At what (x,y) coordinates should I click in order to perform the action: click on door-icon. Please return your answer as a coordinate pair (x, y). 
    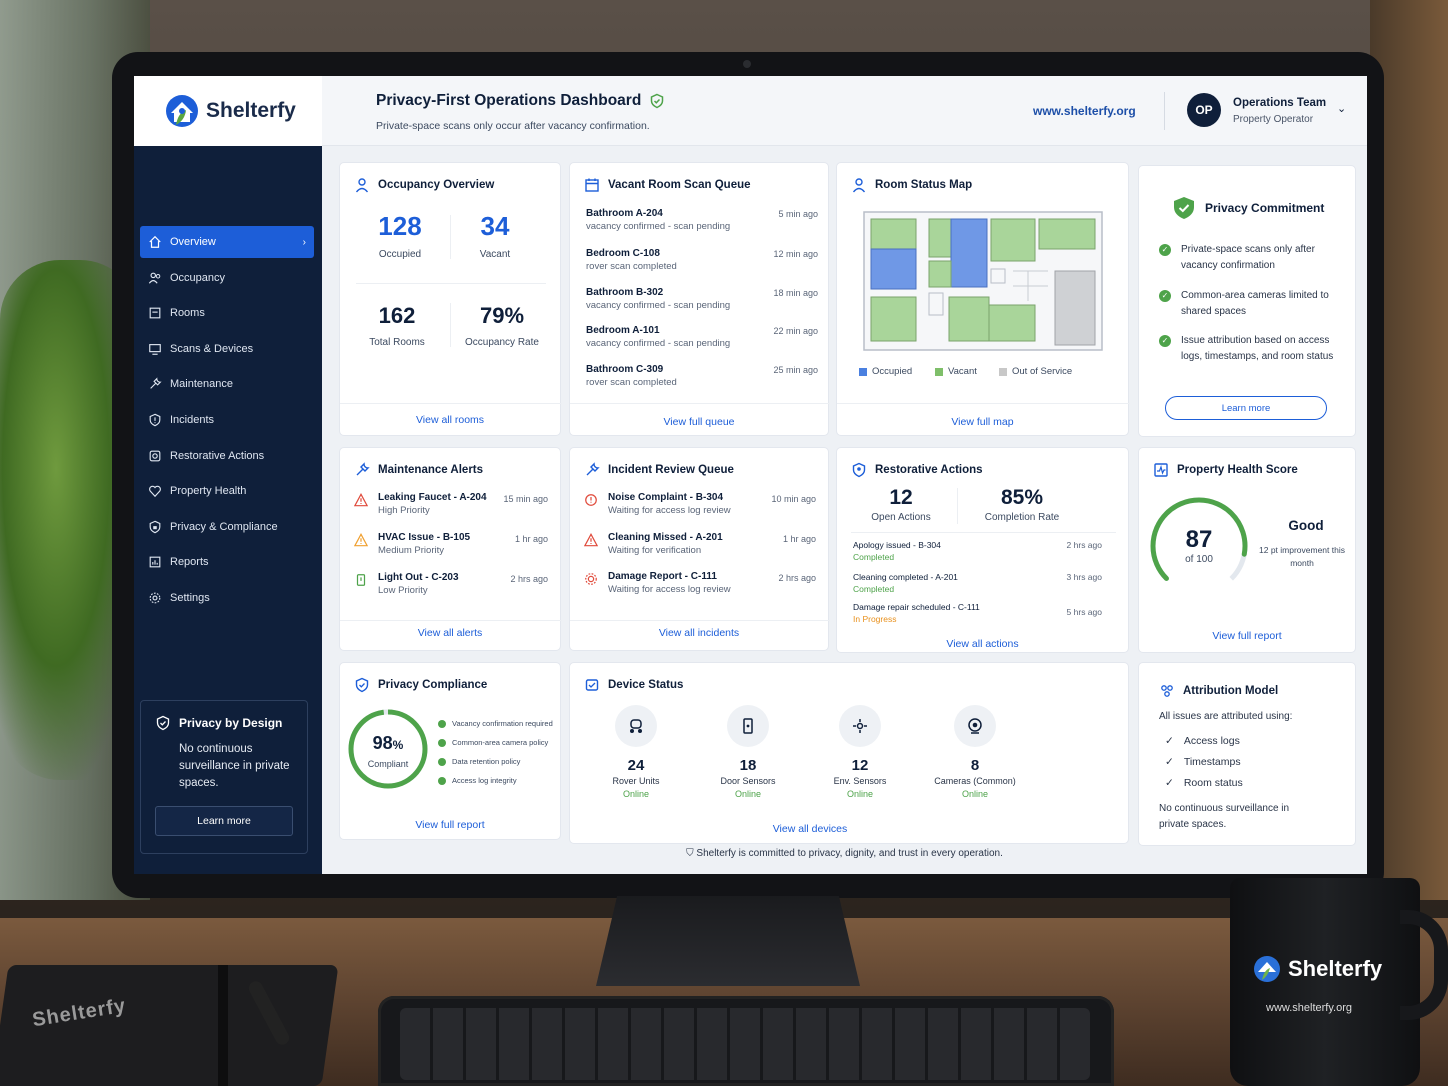
    Looking at the image, I should click on (155, 313).